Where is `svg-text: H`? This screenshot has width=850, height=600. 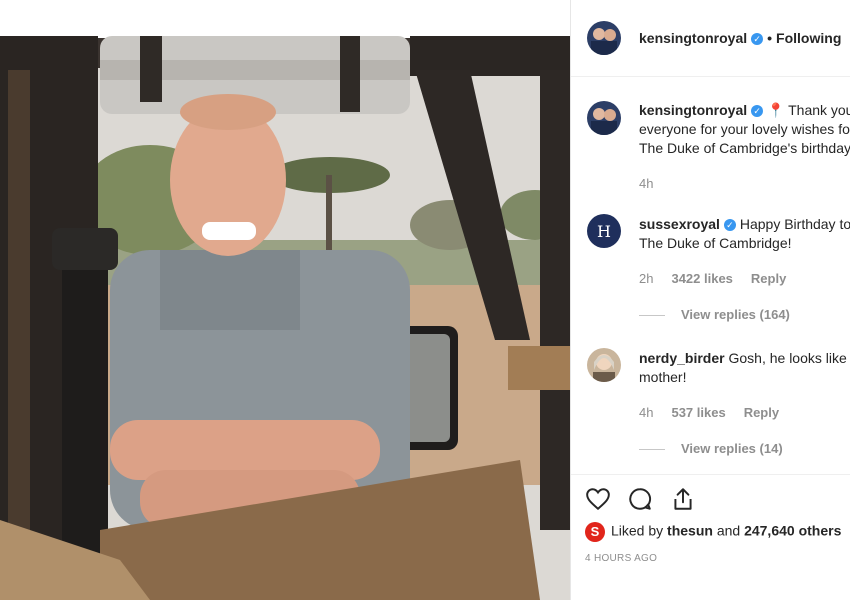
svg-text: H is located at coordinates (604, 231).